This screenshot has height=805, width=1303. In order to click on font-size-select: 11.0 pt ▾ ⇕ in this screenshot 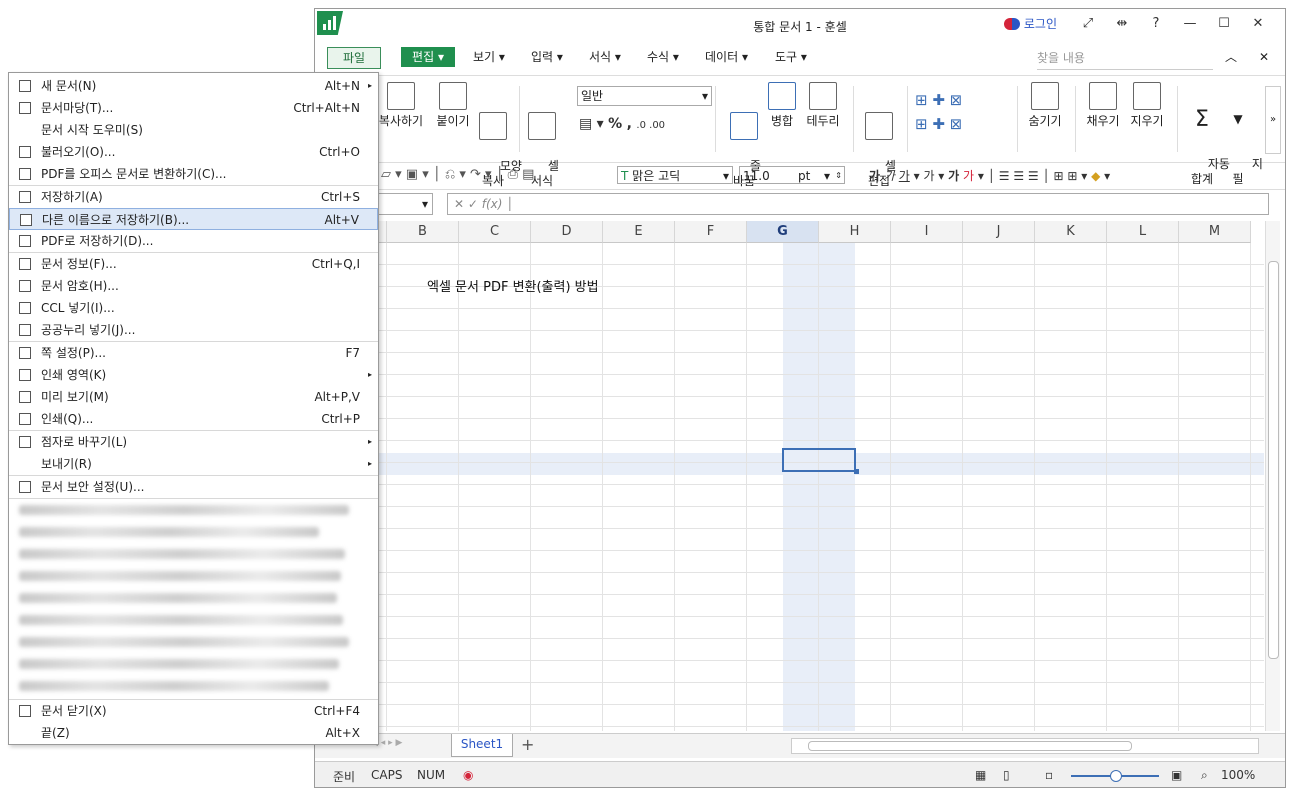, I will do `click(792, 175)`.